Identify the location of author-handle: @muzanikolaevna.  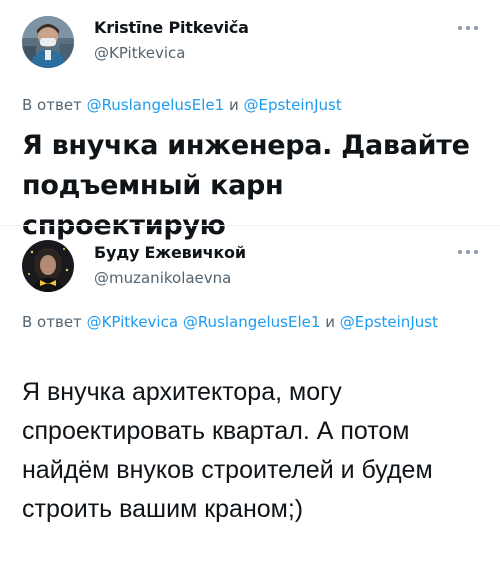
(162, 278).